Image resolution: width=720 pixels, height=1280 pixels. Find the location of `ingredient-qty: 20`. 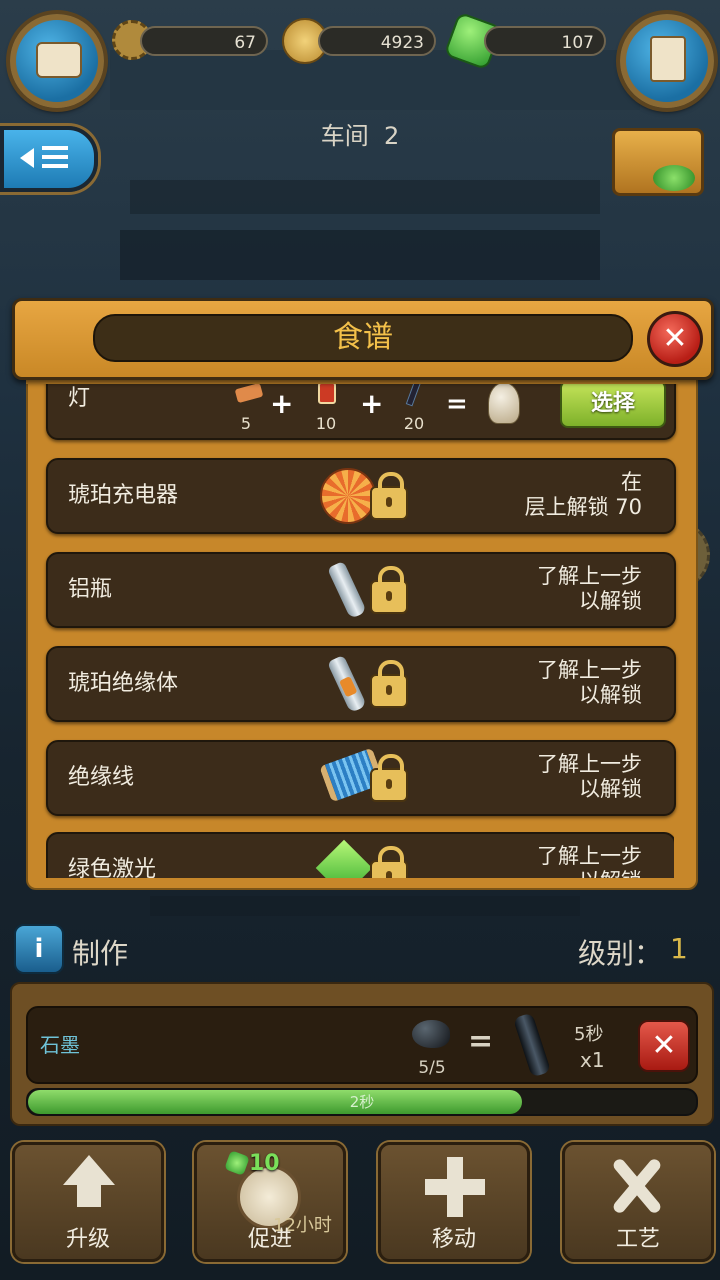

ingredient-qty: 20 is located at coordinates (414, 423).